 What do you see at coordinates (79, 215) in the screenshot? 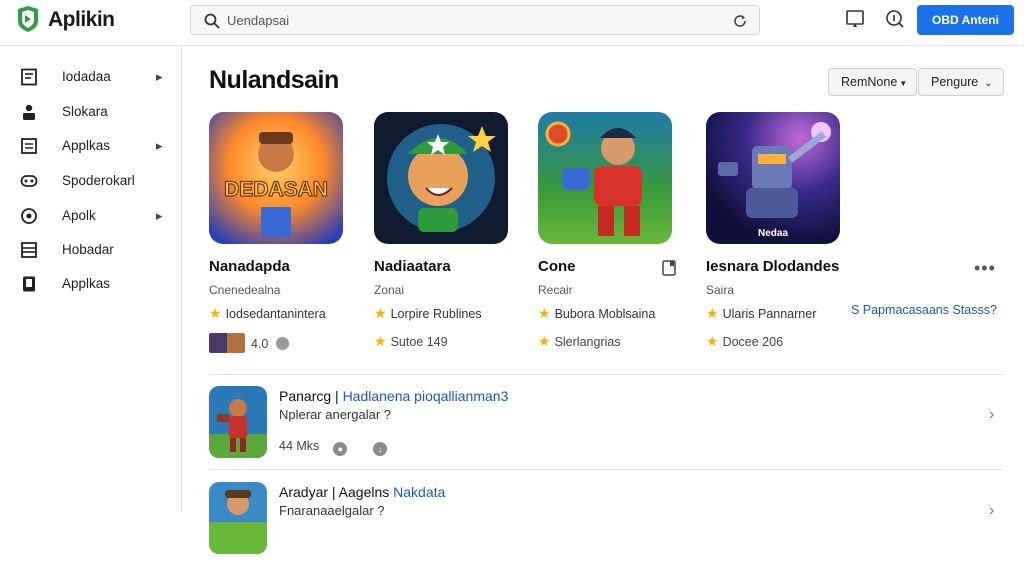
I see `sidebar-item-label: Apolk` at bounding box center [79, 215].